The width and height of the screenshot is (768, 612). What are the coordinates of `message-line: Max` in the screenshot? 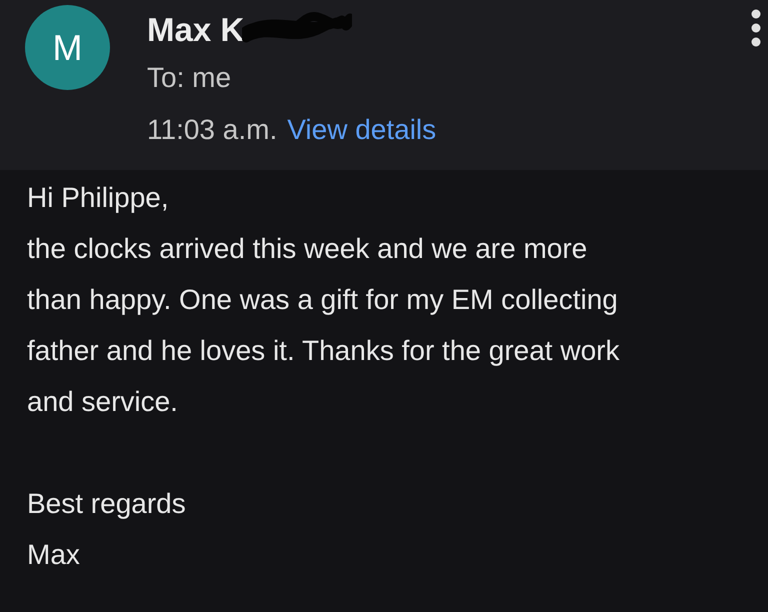 It's located at (54, 555).